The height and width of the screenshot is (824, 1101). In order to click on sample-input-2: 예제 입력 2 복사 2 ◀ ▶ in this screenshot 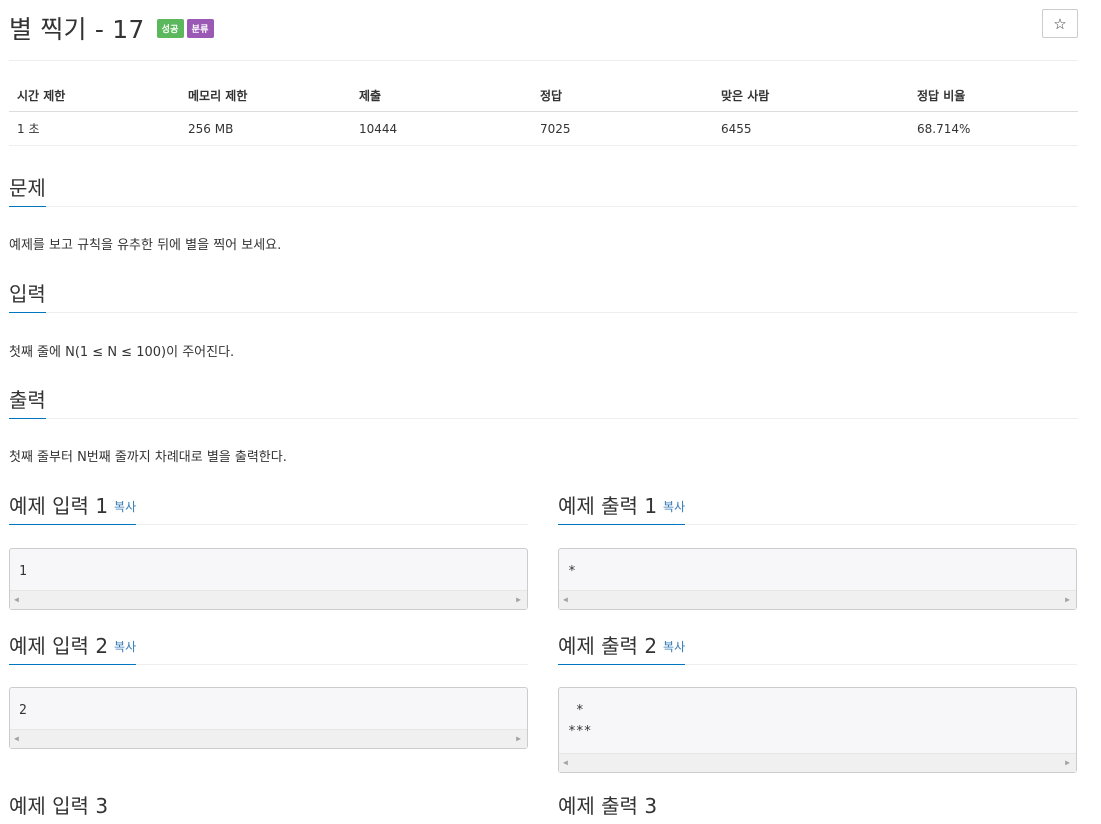, I will do `click(268, 689)`.